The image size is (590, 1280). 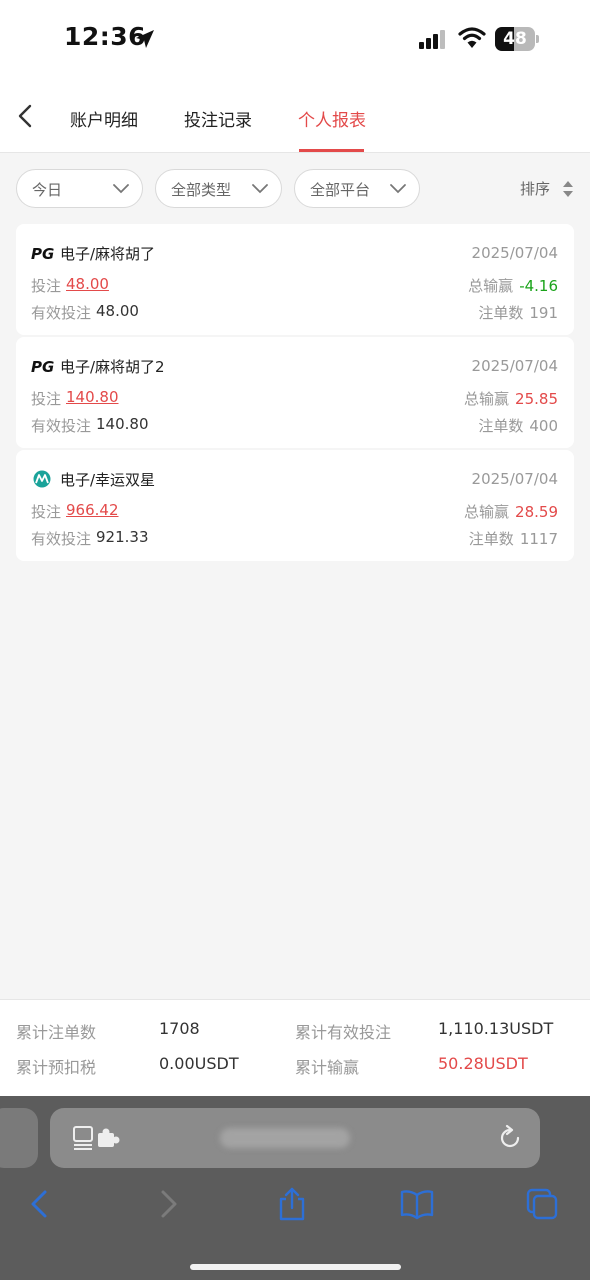 What do you see at coordinates (538, 286) in the screenshot?
I see `win-loss-value: -4.16` at bounding box center [538, 286].